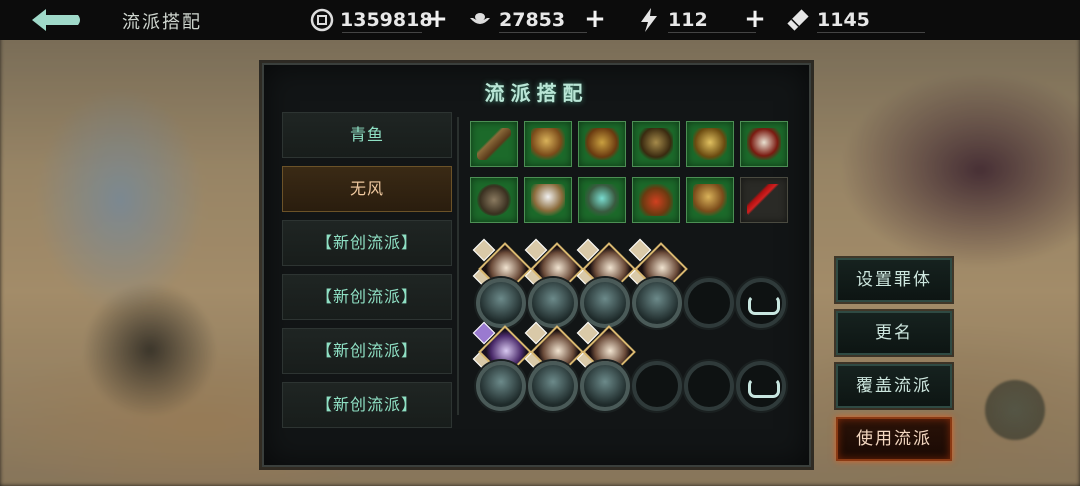  What do you see at coordinates (1015, 410) in the screenshot?
I see `background-action-icon` at bounding box center [1015, 410].